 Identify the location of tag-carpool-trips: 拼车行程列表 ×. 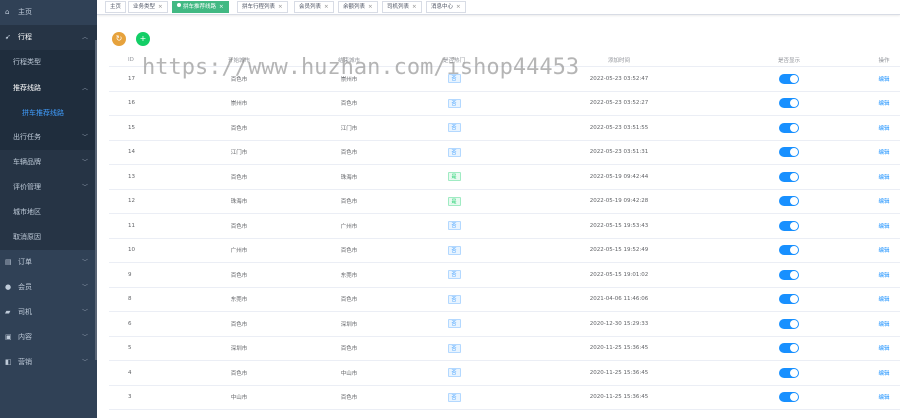
(262, 7).